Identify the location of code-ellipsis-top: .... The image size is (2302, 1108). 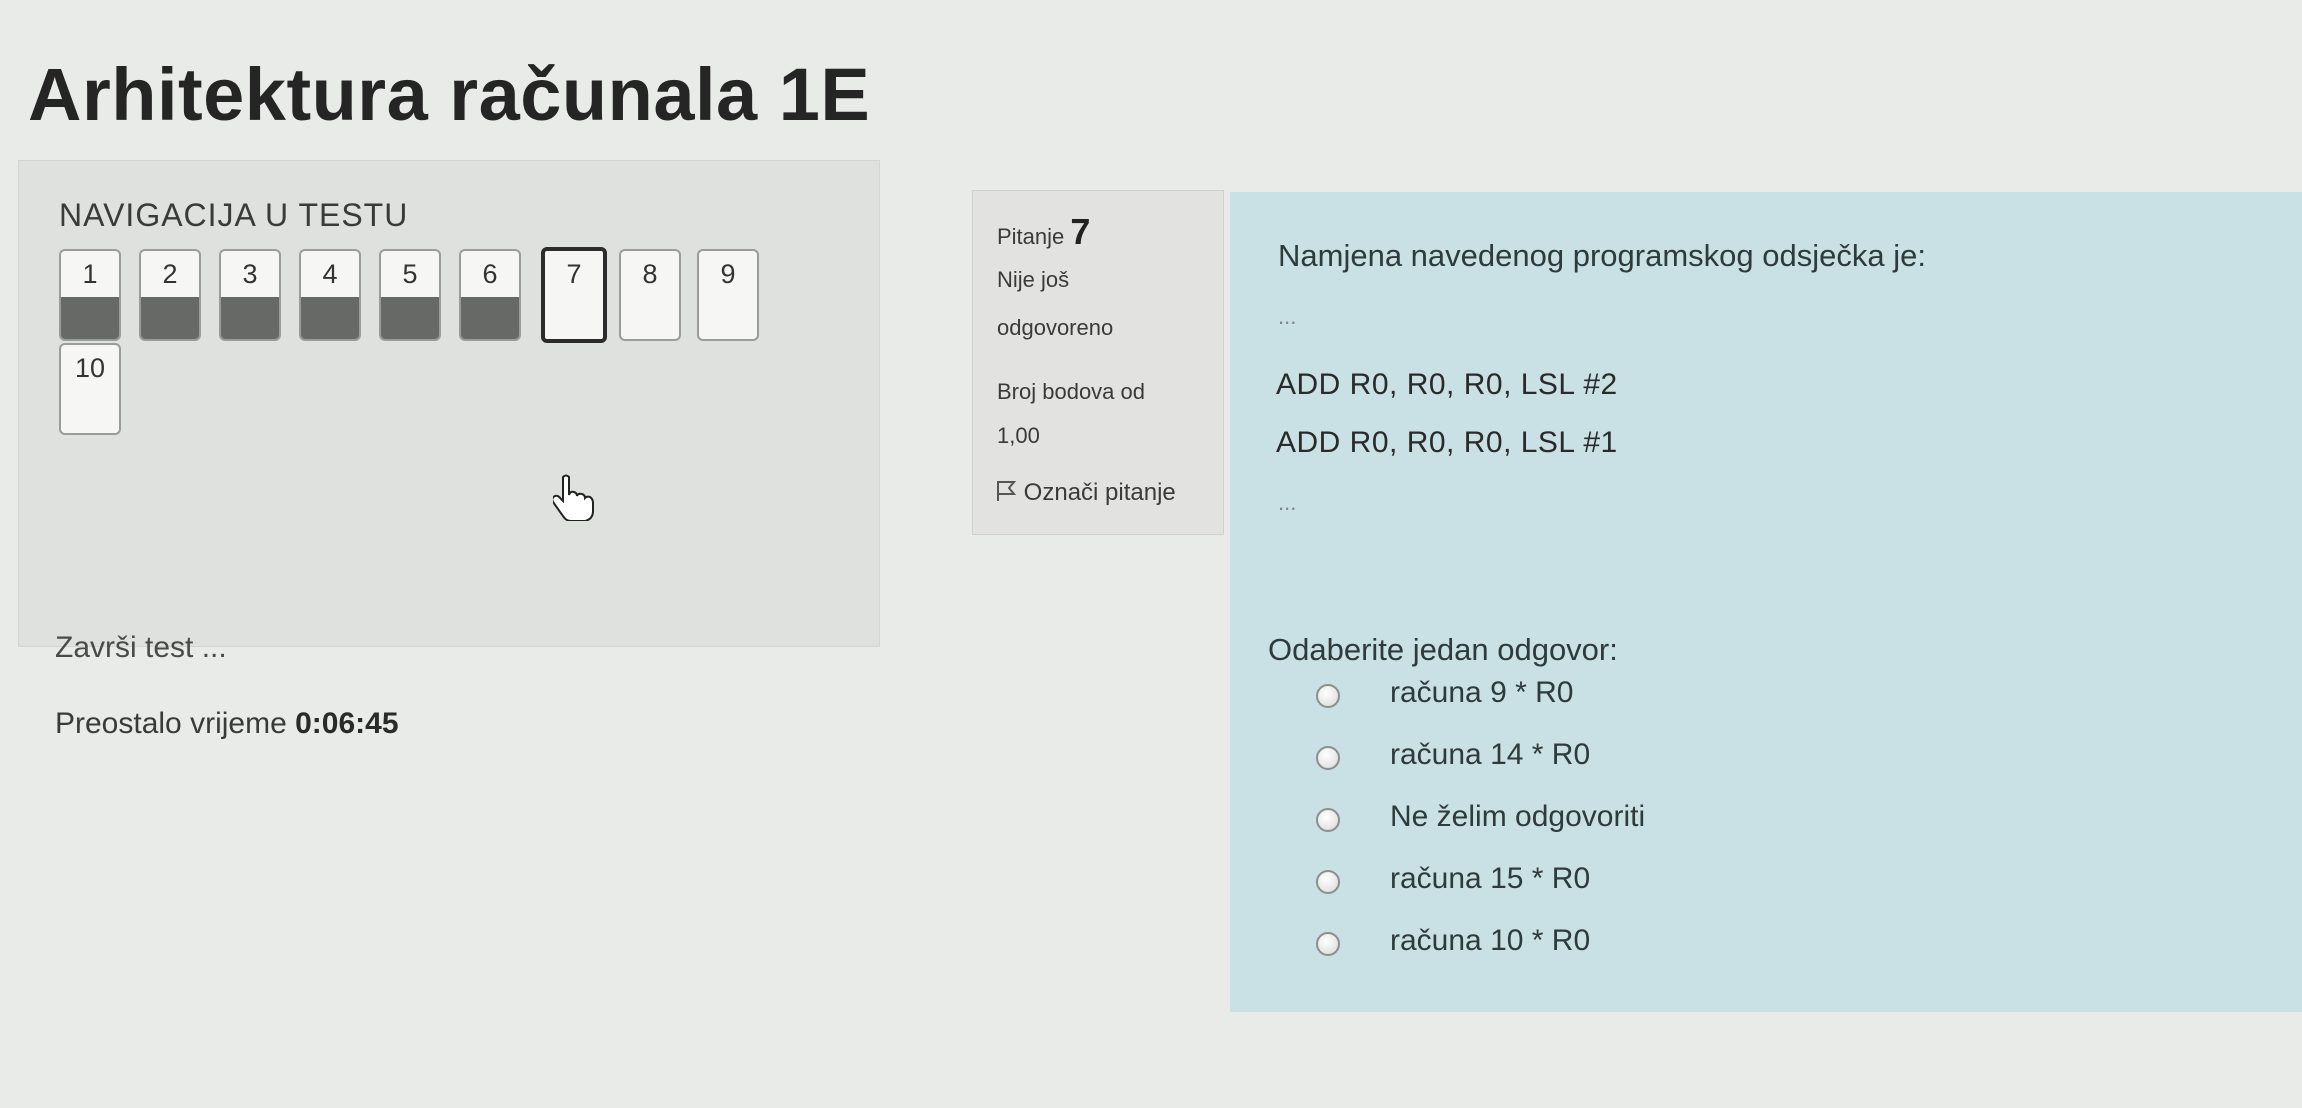
(1287, 316).